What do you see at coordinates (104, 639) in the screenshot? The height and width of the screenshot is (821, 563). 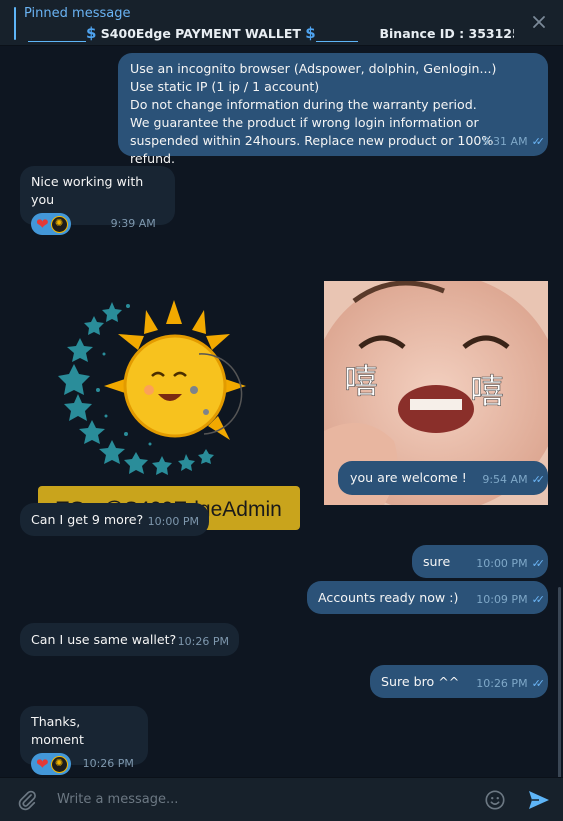 I see `message-text: Can I use same wallet?` at bounding box center [104, 639].